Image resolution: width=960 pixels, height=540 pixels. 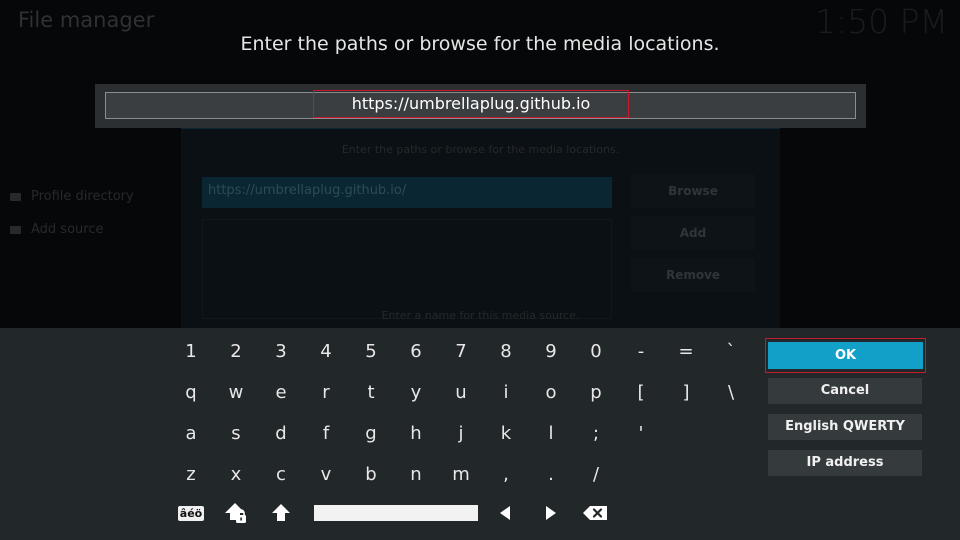 I want to click on remove-button: Remove, so click(x=693, y=275).